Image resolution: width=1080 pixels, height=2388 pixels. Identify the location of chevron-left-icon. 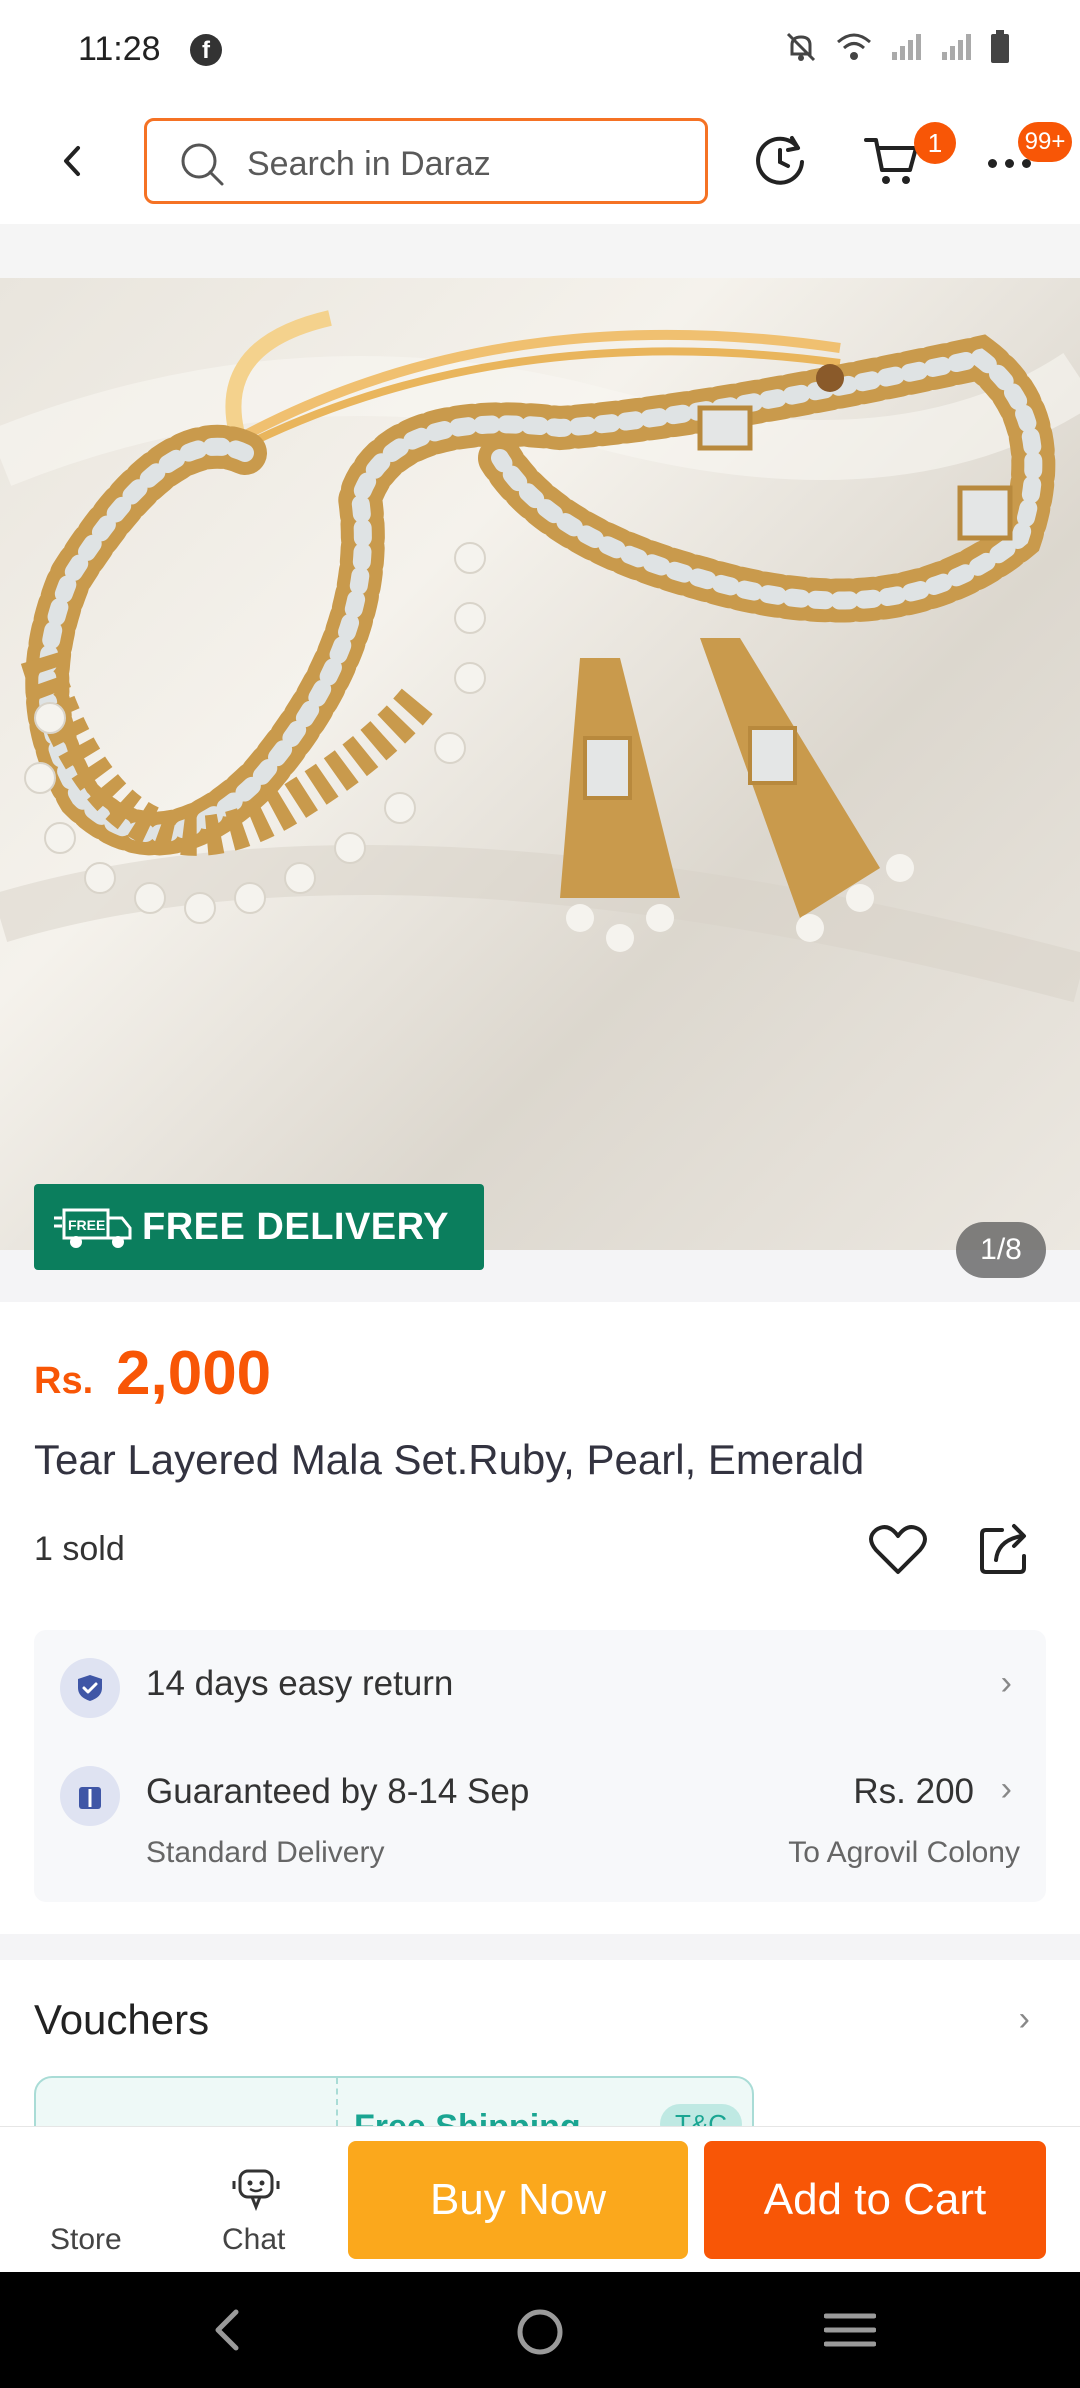
(72, 161).